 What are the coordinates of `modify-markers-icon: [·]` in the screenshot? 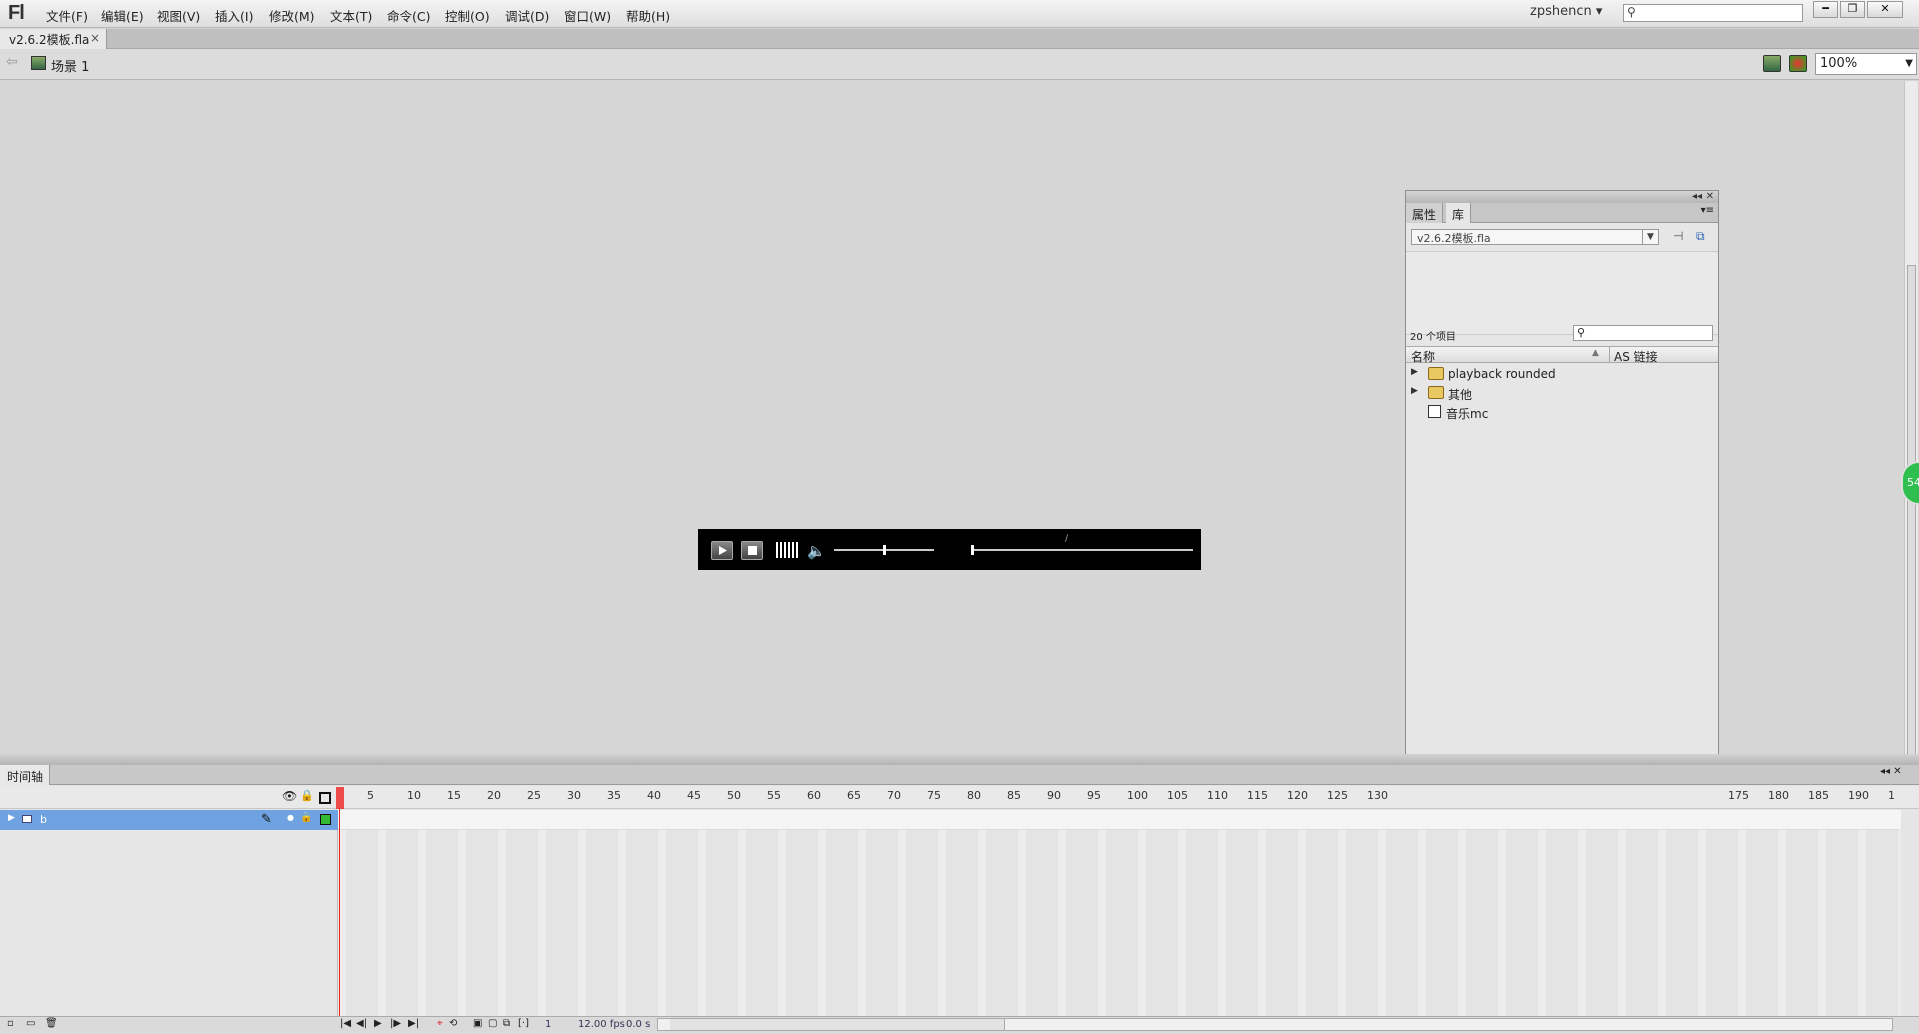 It's located at (523, 1023).